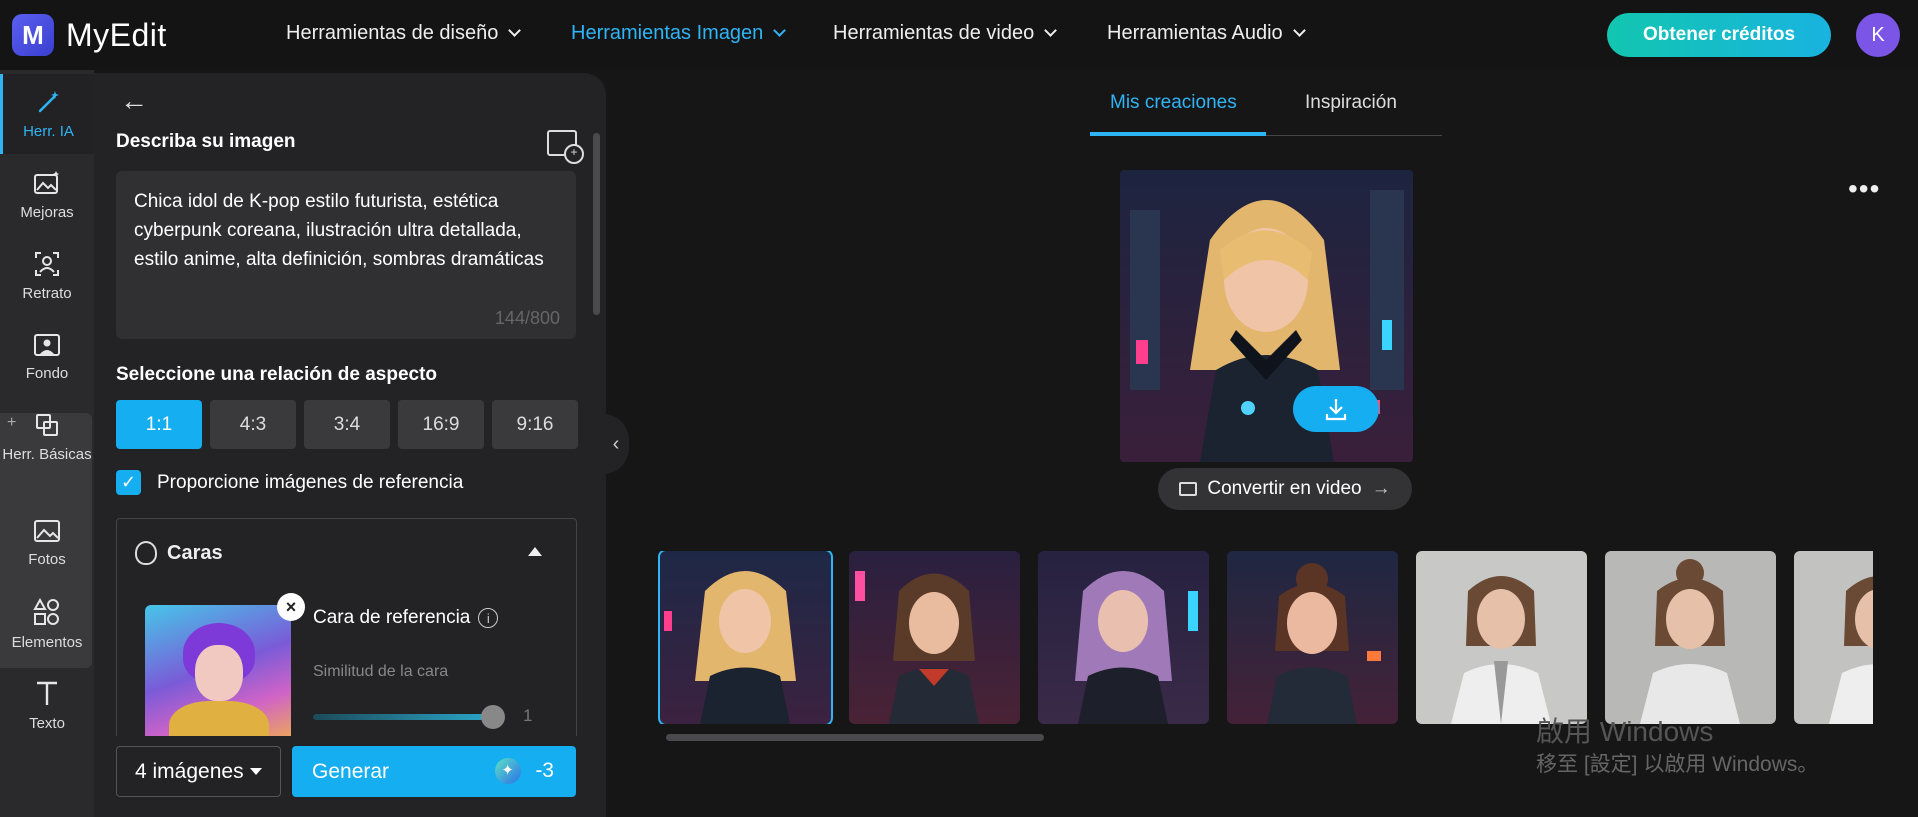 The height and width of the screenshot is (817, 1918). What do you see at coordinates (195, 552) in the screenshot?
I see `faces-title: Caras` at bounding box center [195, 552].